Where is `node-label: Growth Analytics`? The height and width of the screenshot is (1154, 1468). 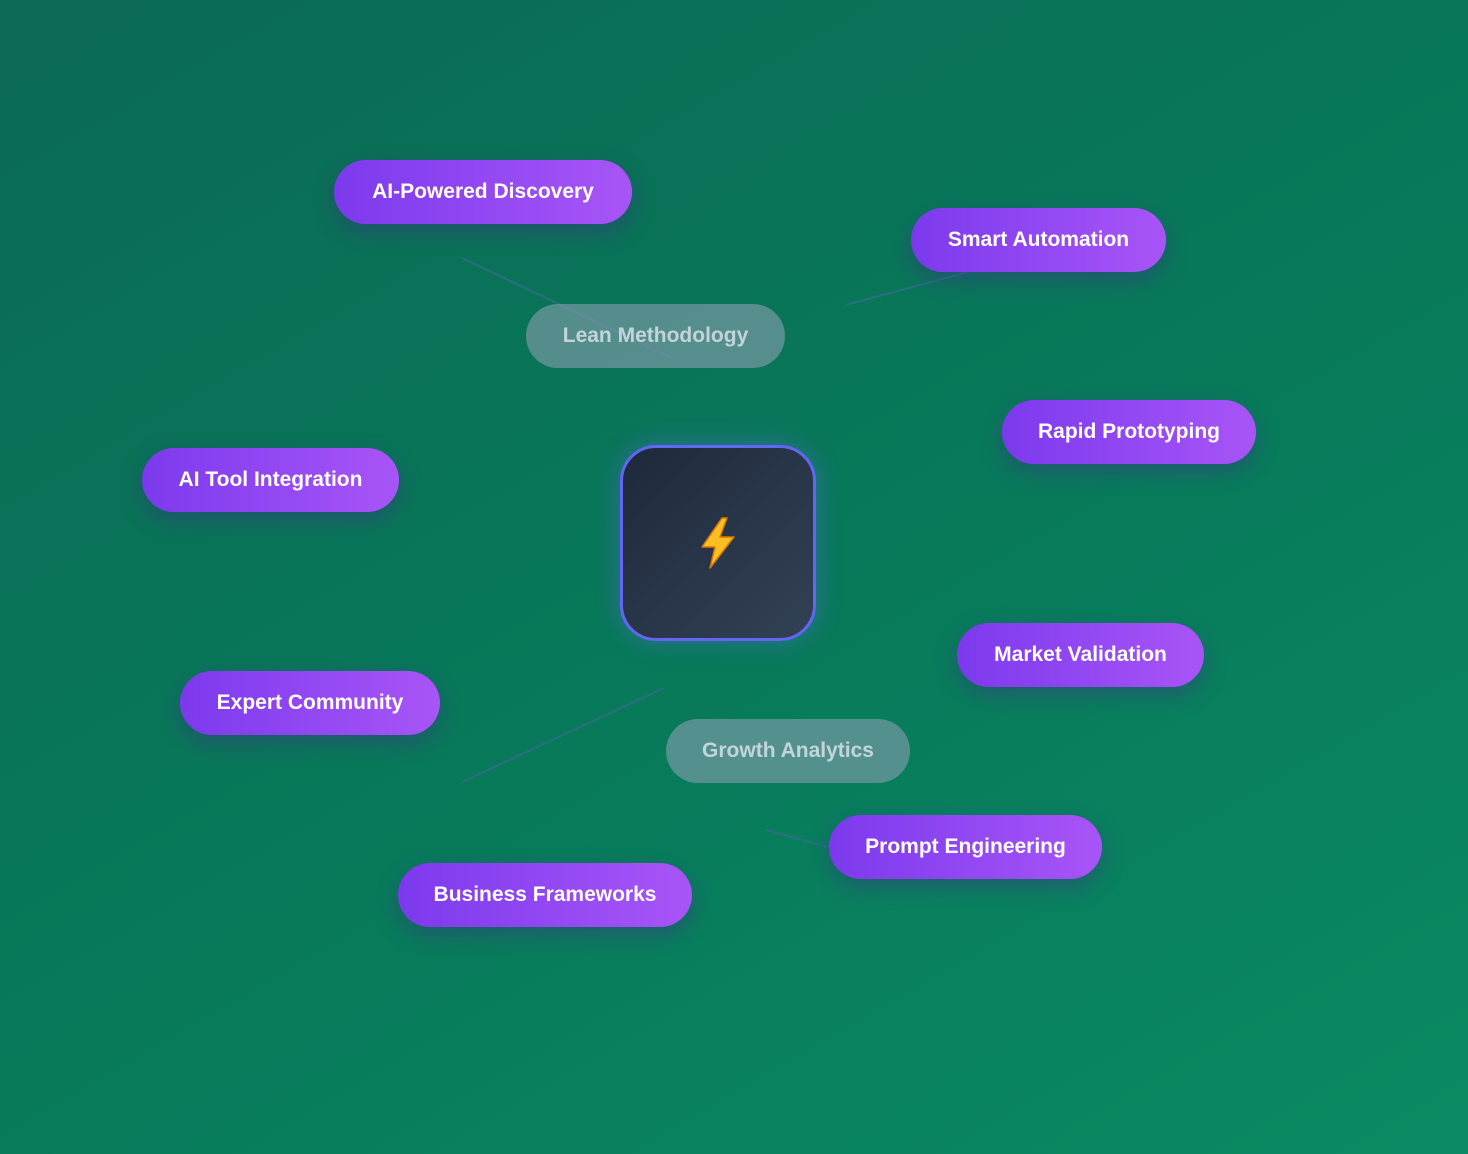
node-label: Growth Analytics is located at coordinates (788, 750).